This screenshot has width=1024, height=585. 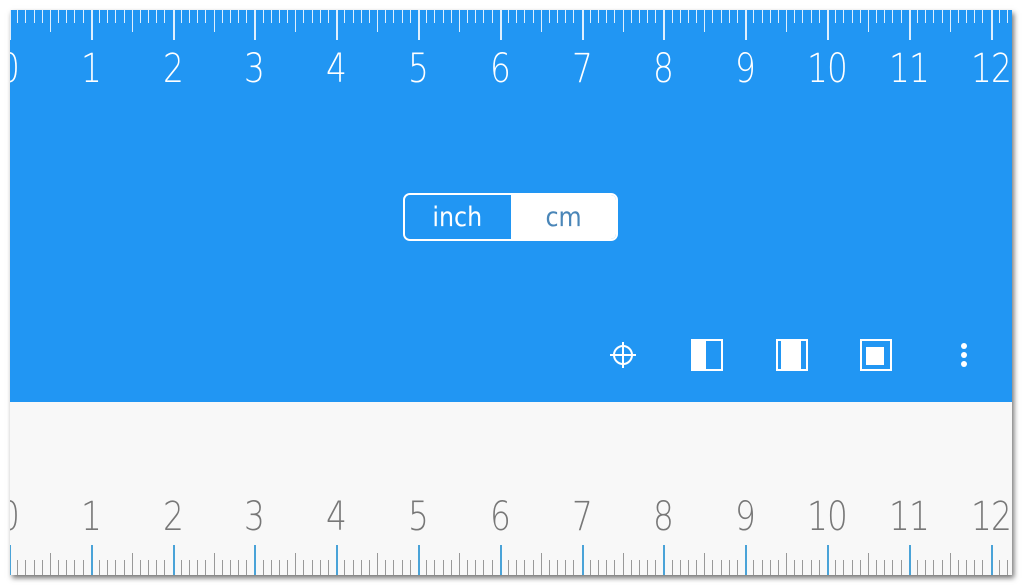 I want to click on inch-label: inch, so click(x=457, y=217).